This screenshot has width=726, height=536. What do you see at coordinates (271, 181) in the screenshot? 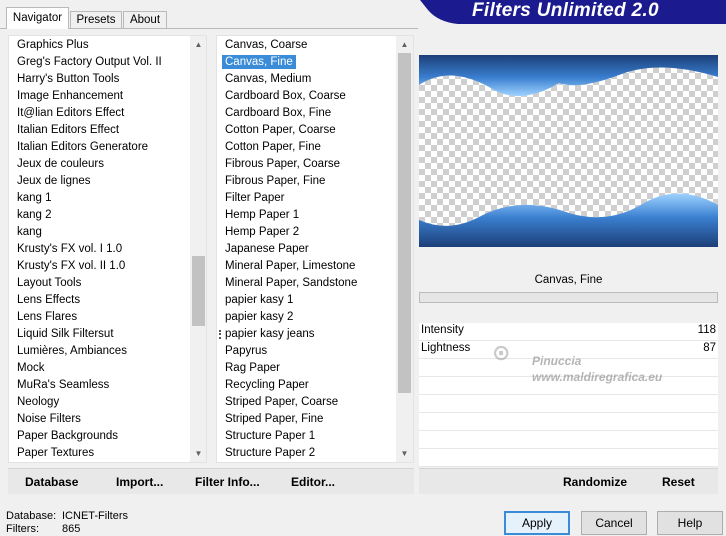
I see `filter-list-item: Fibrous Paper, Fine` at bounding box center [271, 181].